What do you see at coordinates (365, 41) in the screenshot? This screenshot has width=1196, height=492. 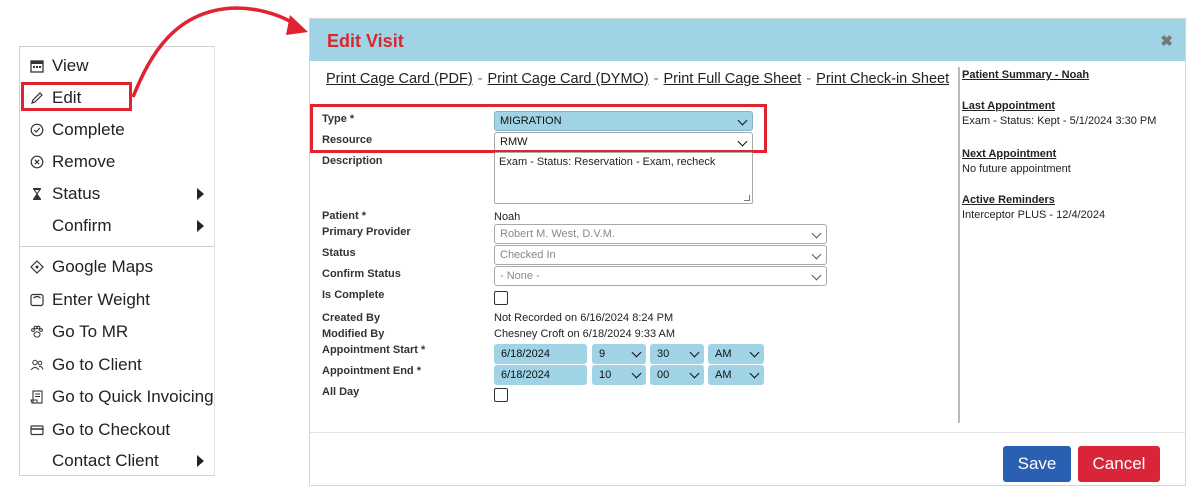 I see `dialog-title: Edit Visit` at bounding box center [365, 41].